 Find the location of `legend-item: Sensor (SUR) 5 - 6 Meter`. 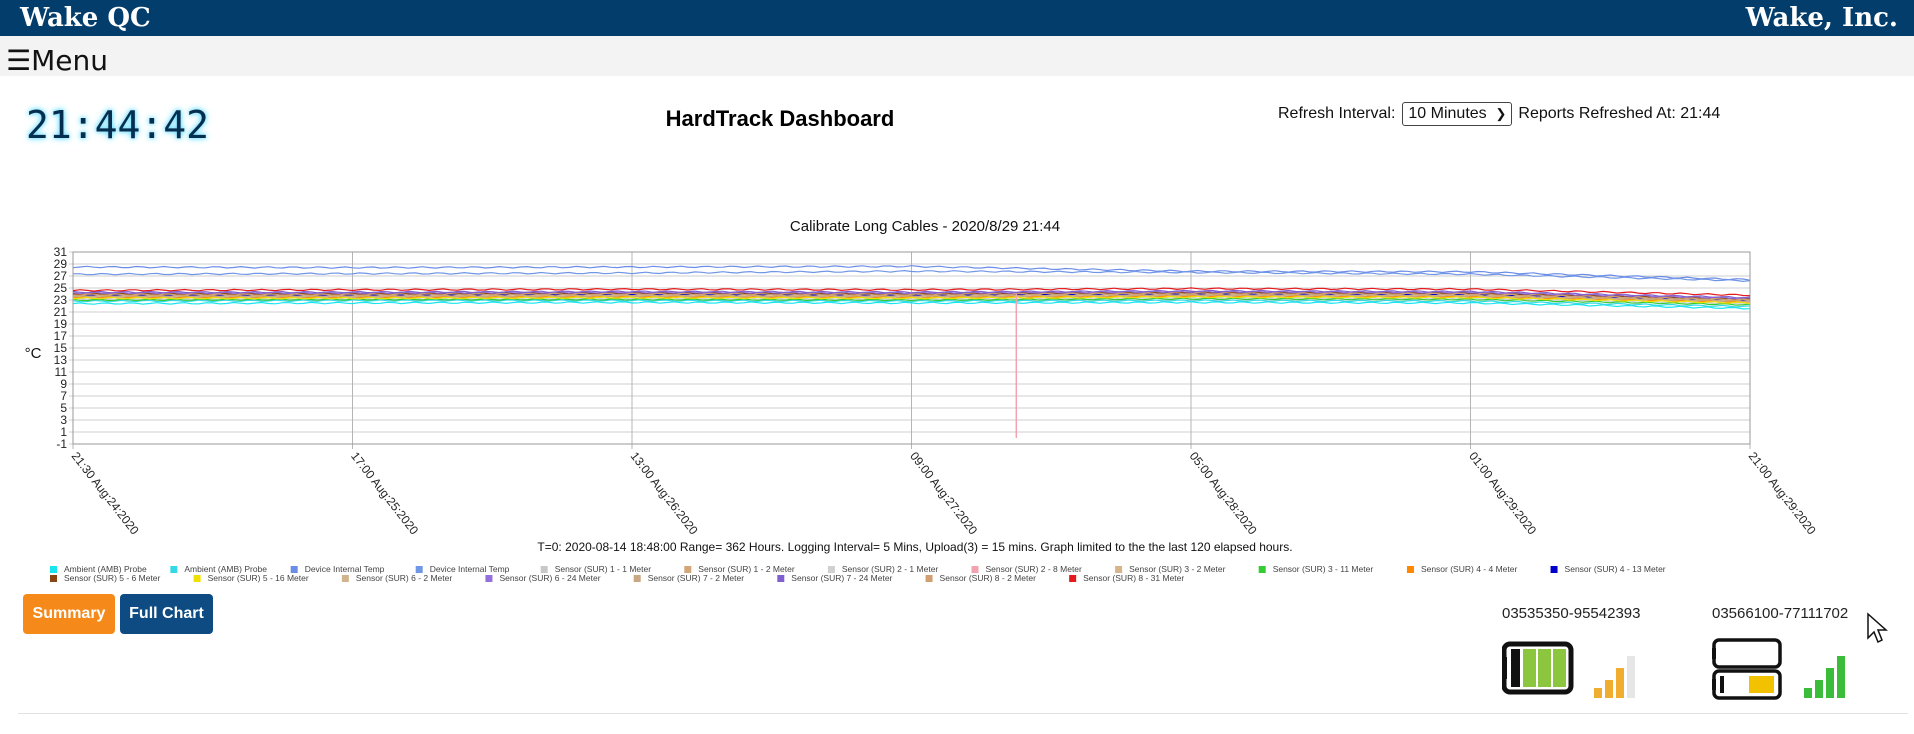

legend-item: Sensor (SUR) 5 - 6 Meter is located at coordinates (112, 578).